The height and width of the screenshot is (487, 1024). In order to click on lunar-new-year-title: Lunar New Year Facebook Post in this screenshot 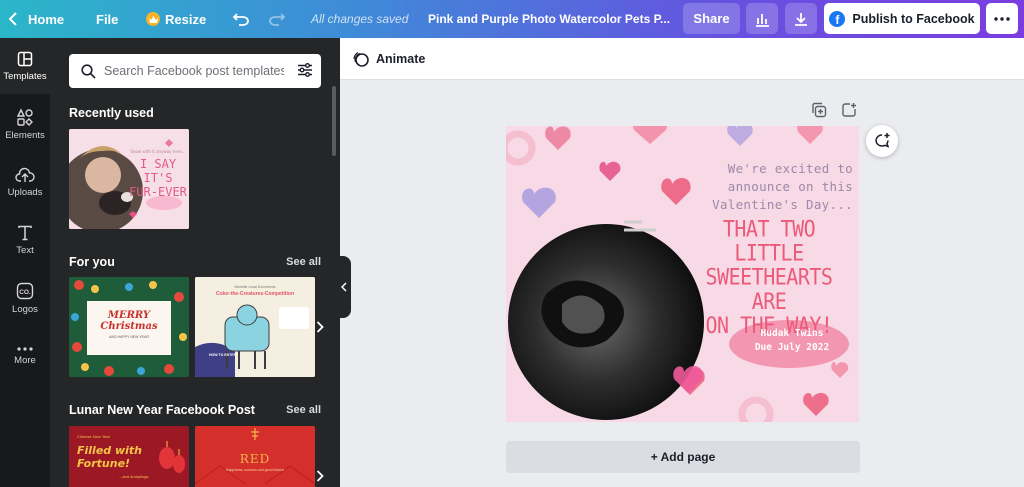, I will do `click(162, 410)`.